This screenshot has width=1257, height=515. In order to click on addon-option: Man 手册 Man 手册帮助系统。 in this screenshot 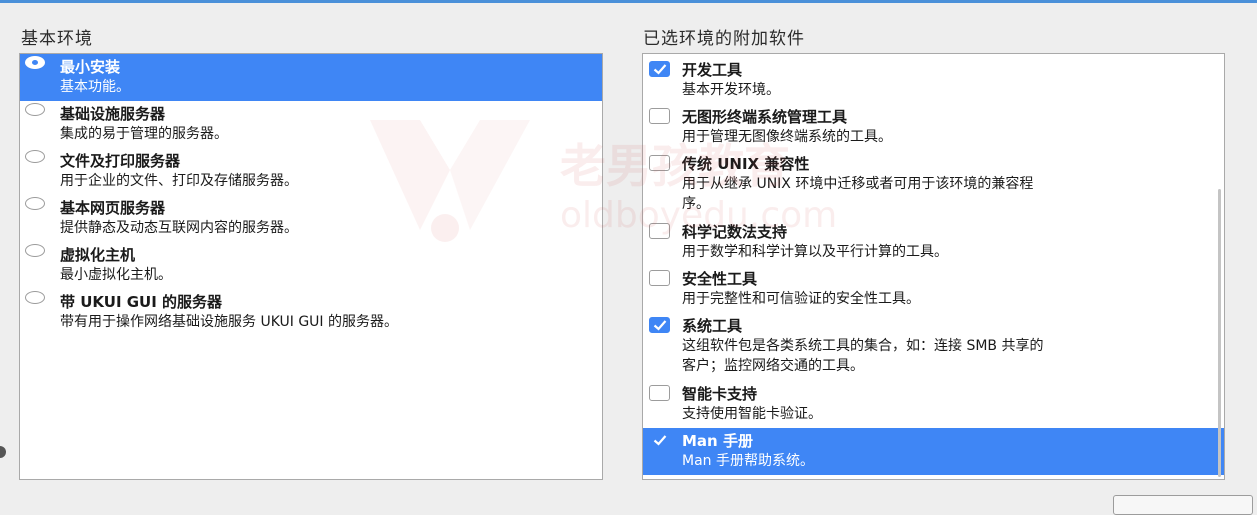, I will do `click(933, 451)`.